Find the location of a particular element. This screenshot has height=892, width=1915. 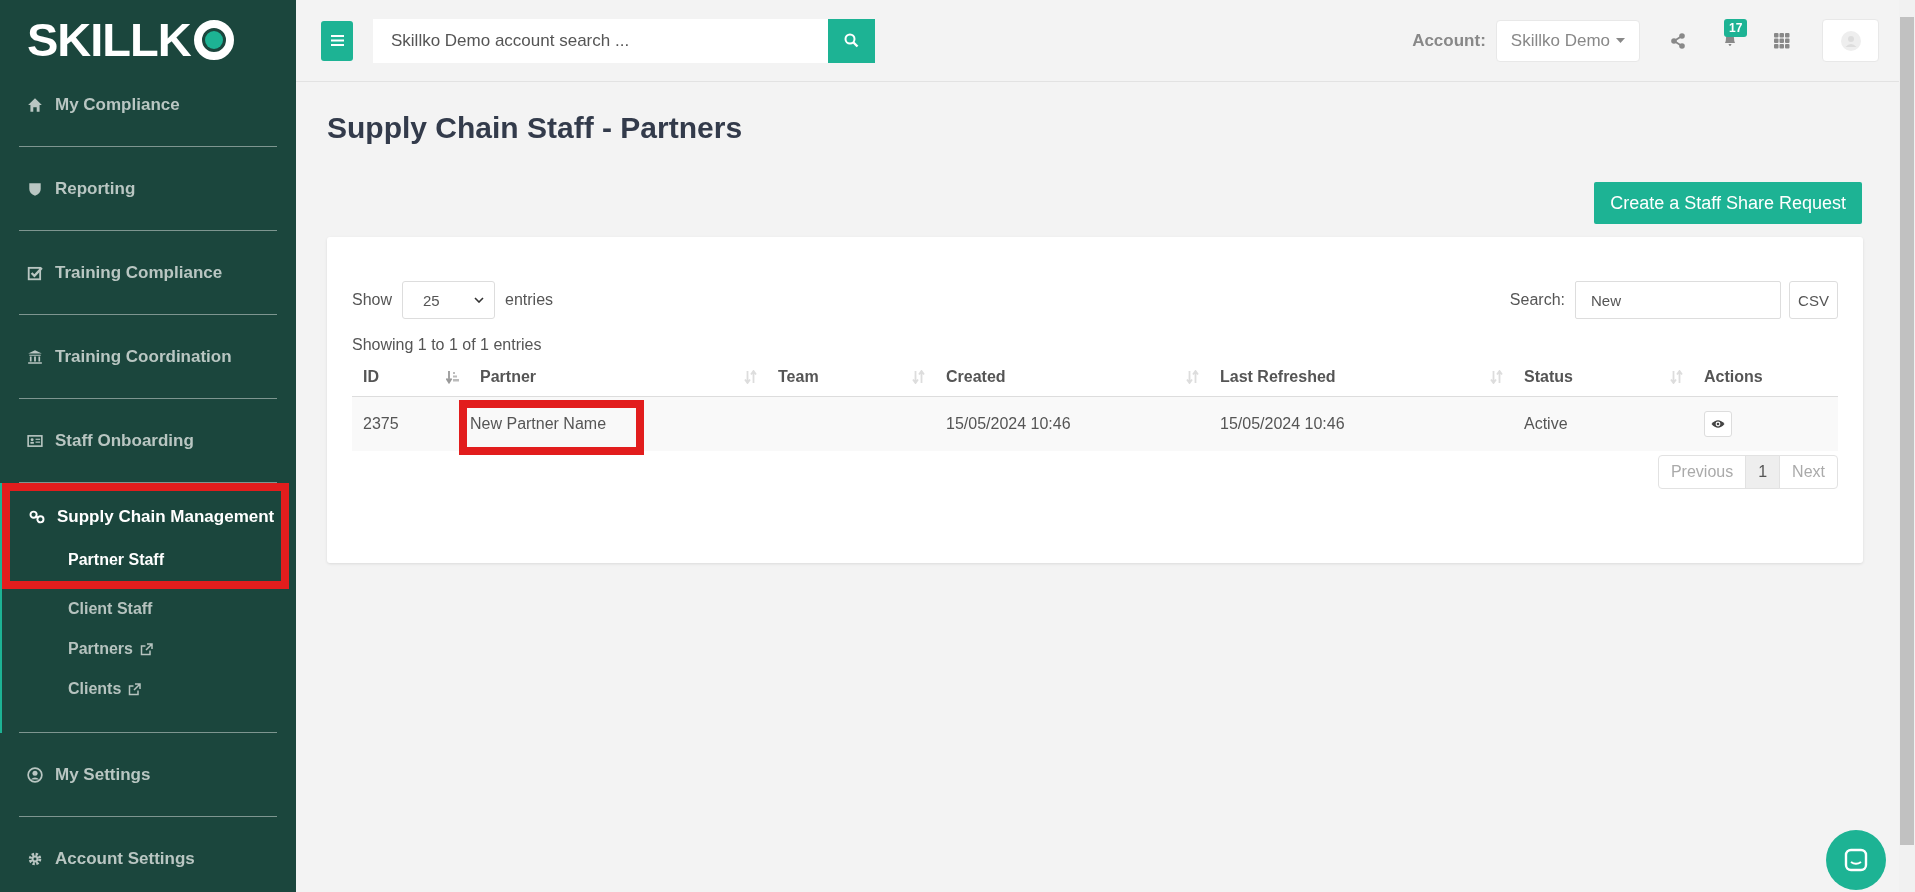

eye-icon is located at coordinates (1718, 424).